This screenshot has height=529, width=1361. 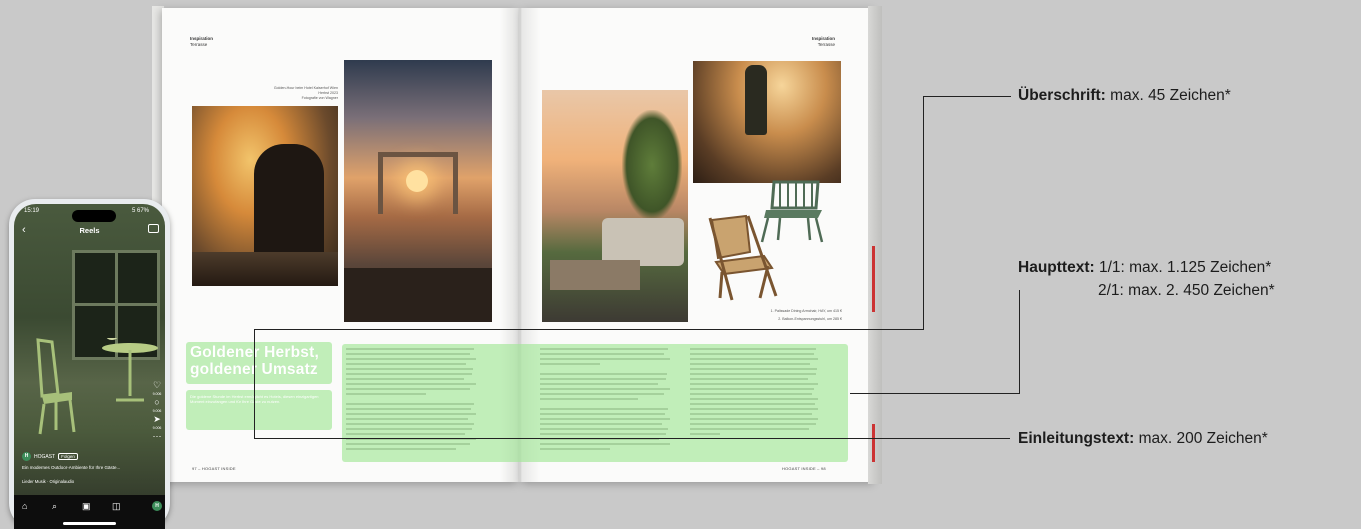 What do you see at coordinates (54, 506) in the screenshot?
I see `search-icon: ⌕` at bounding box center [54, 506].